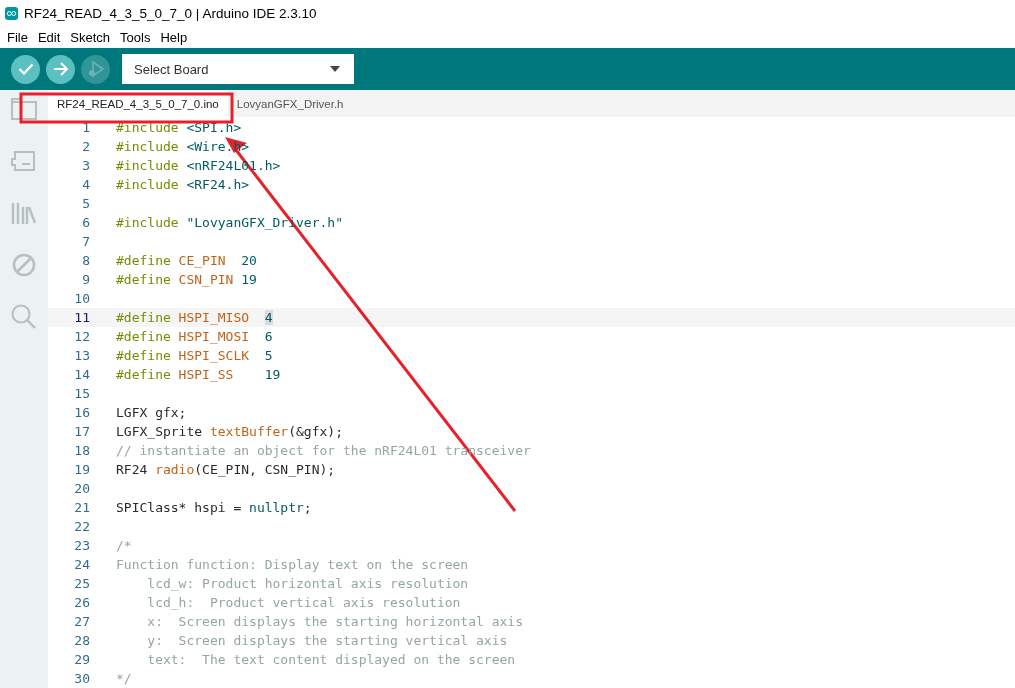 This screenshot has width=1015, height=688. What do you see at coordinates (81, 393) in the screenshot?
I see `line-number: 15` at bounding box center [81, 393].